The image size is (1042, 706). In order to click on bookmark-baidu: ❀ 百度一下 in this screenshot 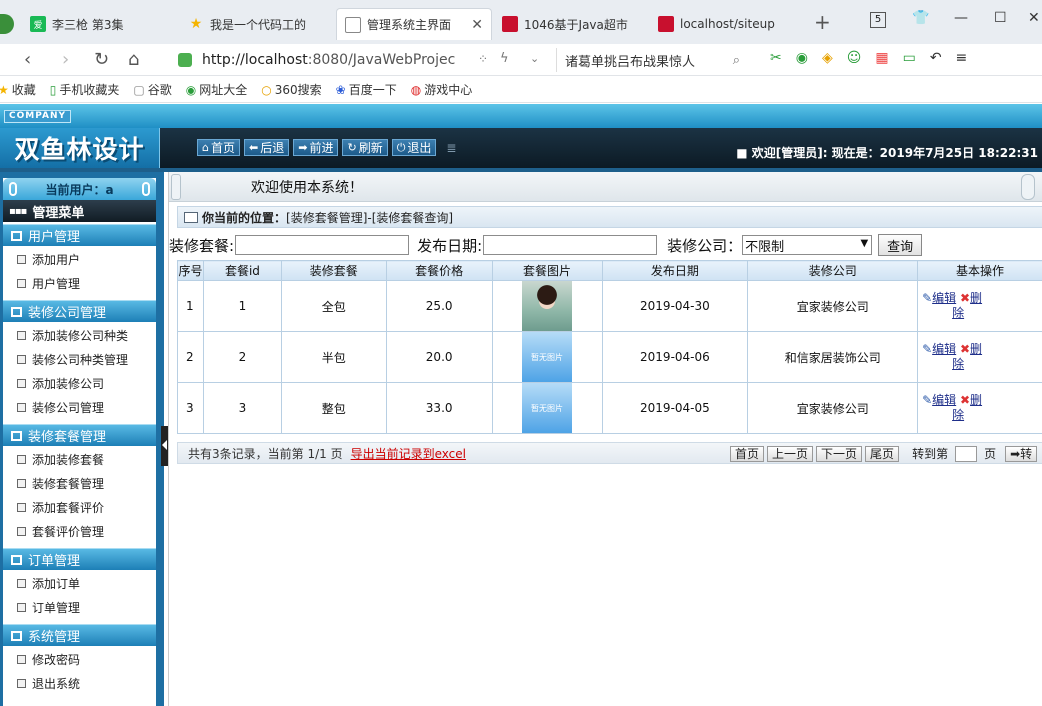, I will do `click(366, 89)`.